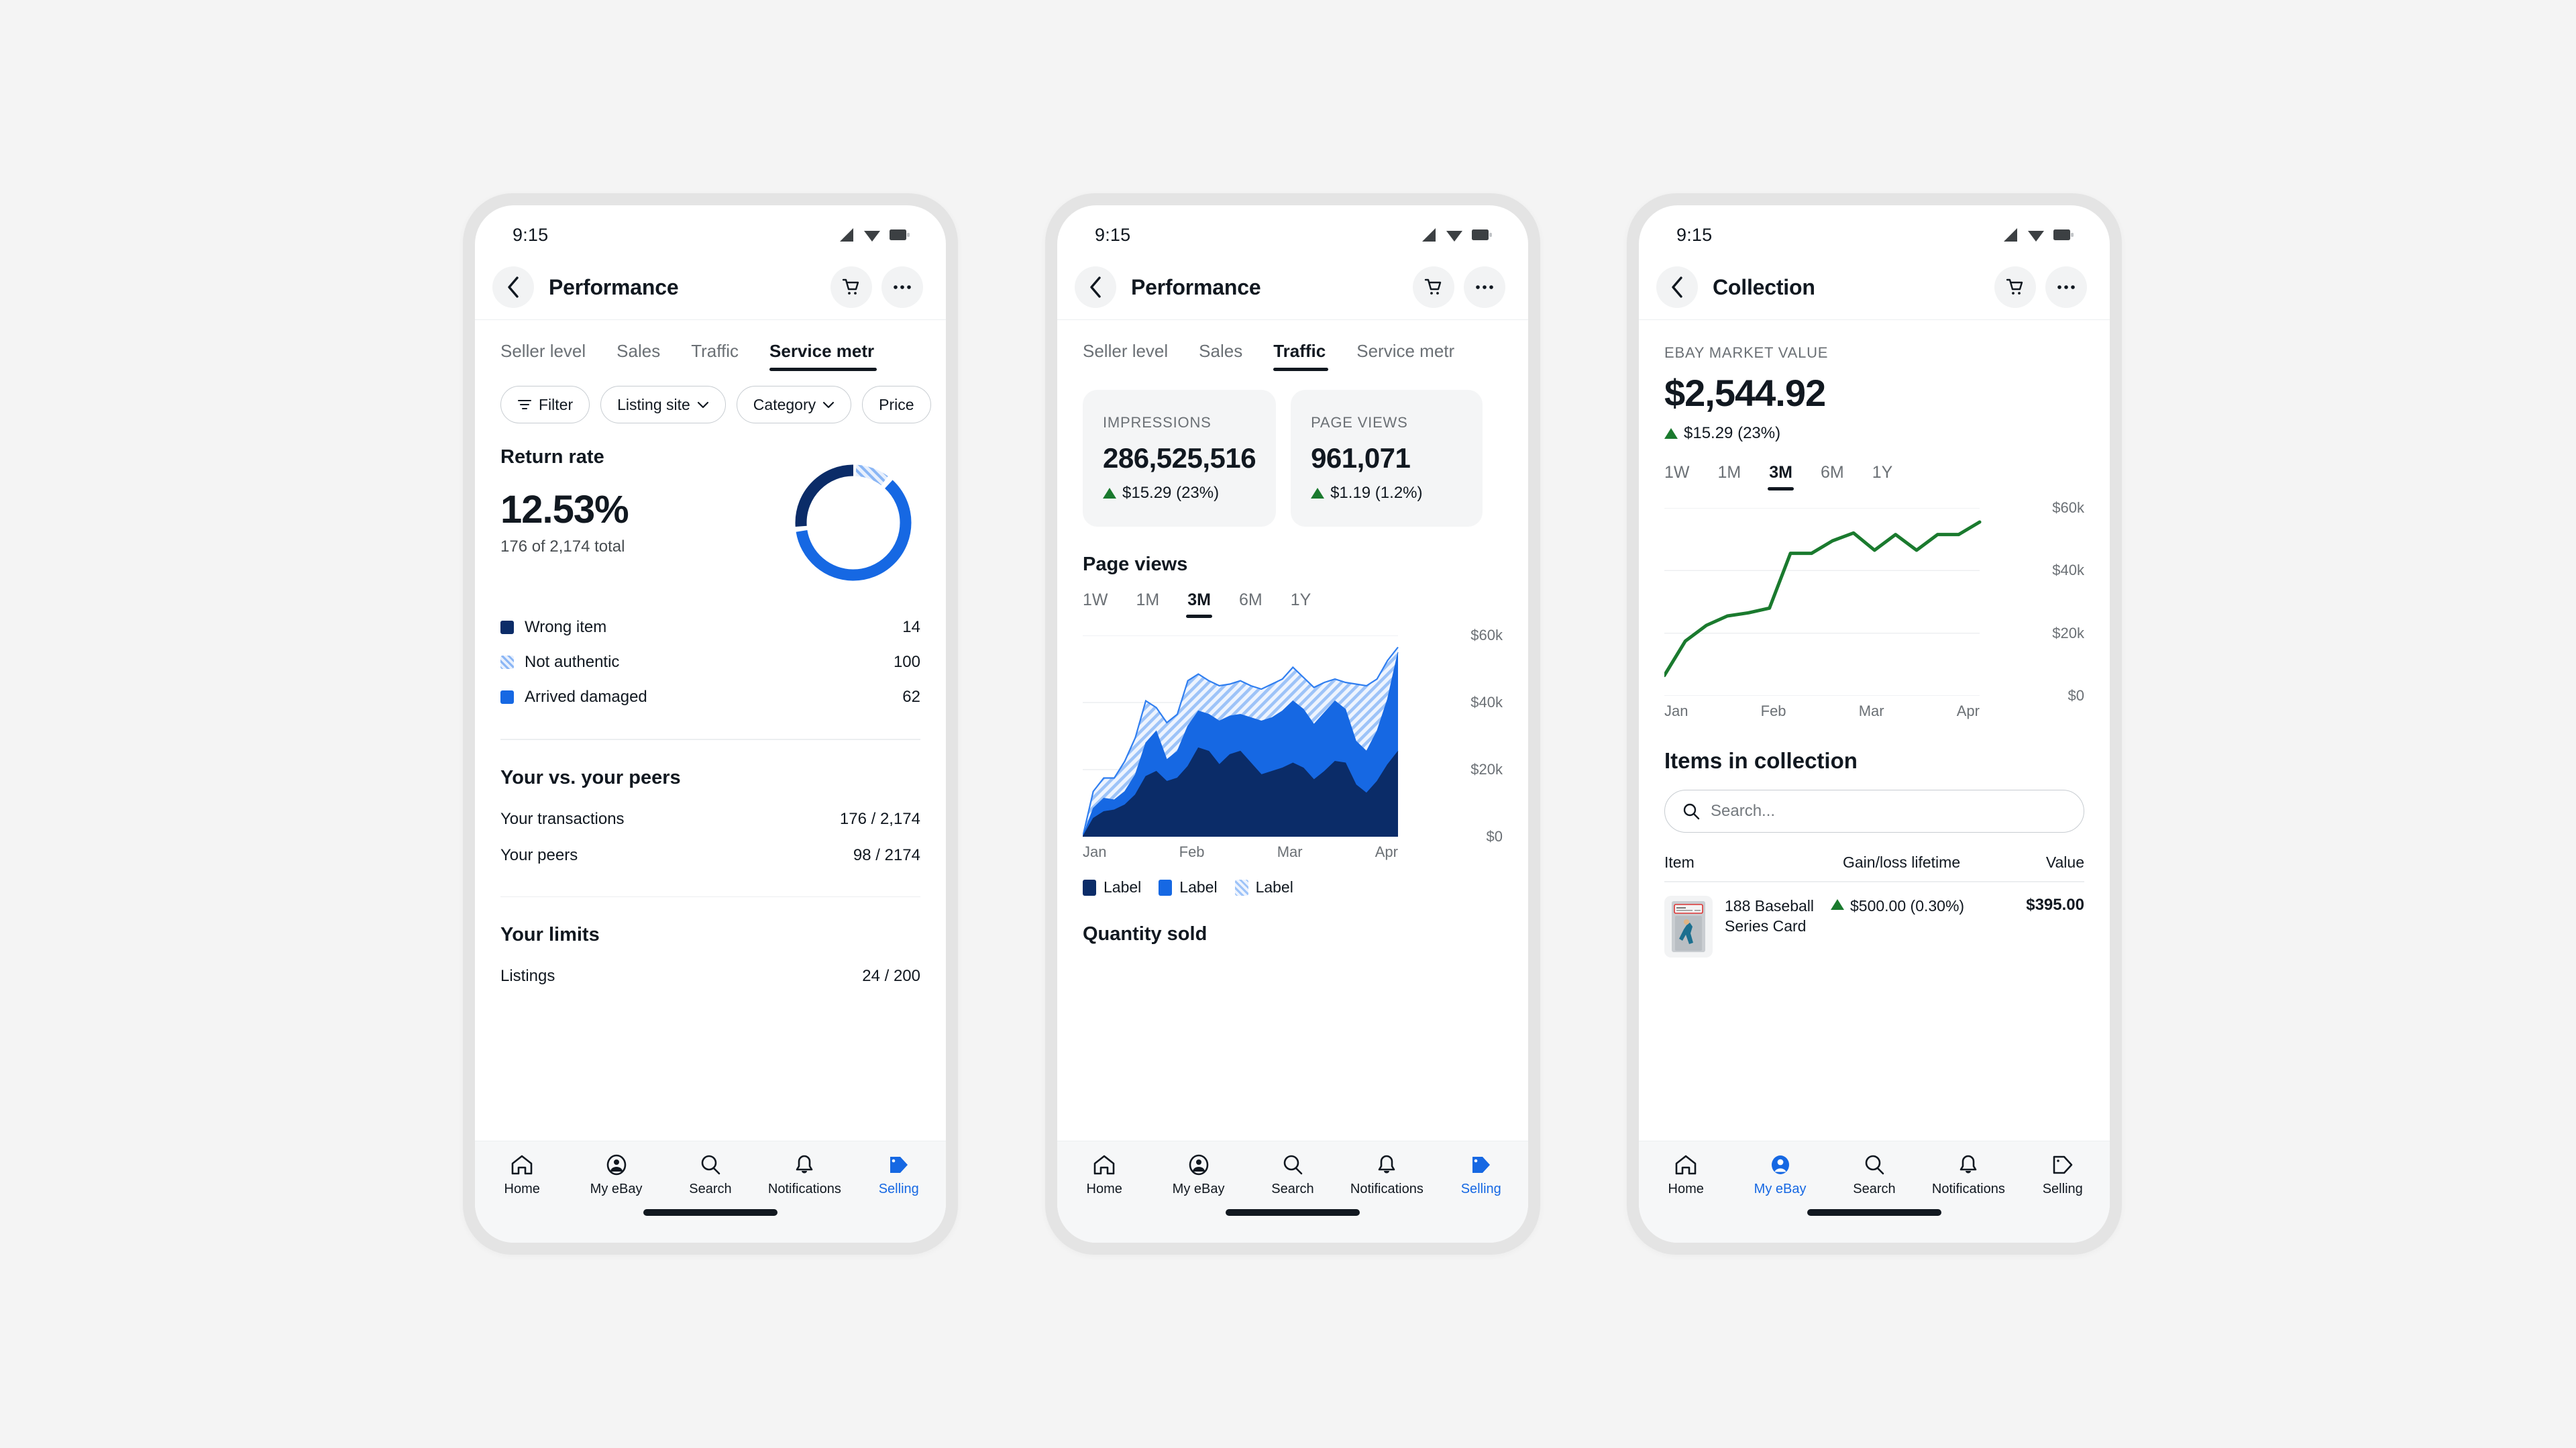  Describe the element at coordinates (710, 896) in the screenshot. I see `divider` at that location.